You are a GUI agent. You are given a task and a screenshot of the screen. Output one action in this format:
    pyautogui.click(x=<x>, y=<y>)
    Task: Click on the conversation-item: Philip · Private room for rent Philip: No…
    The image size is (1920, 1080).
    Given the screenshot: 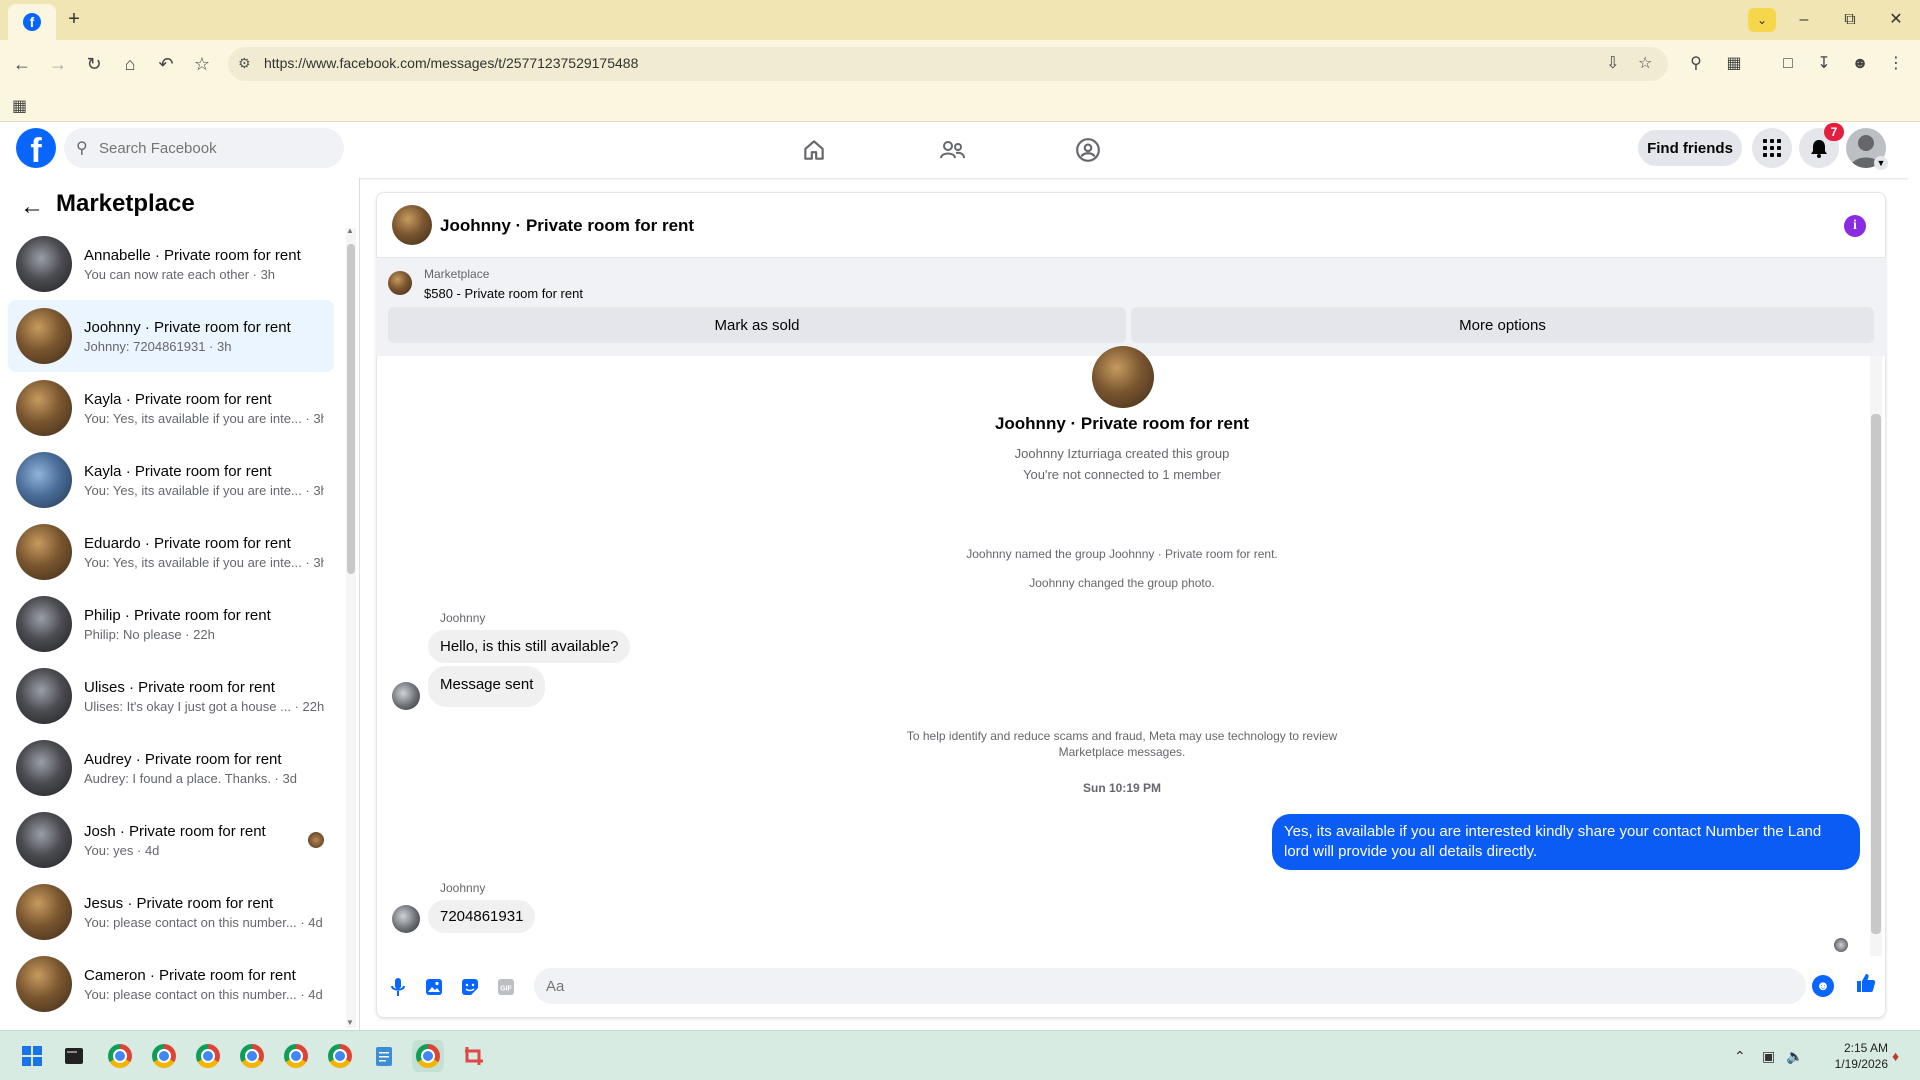 What is the action you would take?
    pyautogui.click(x=171, y=624)
    